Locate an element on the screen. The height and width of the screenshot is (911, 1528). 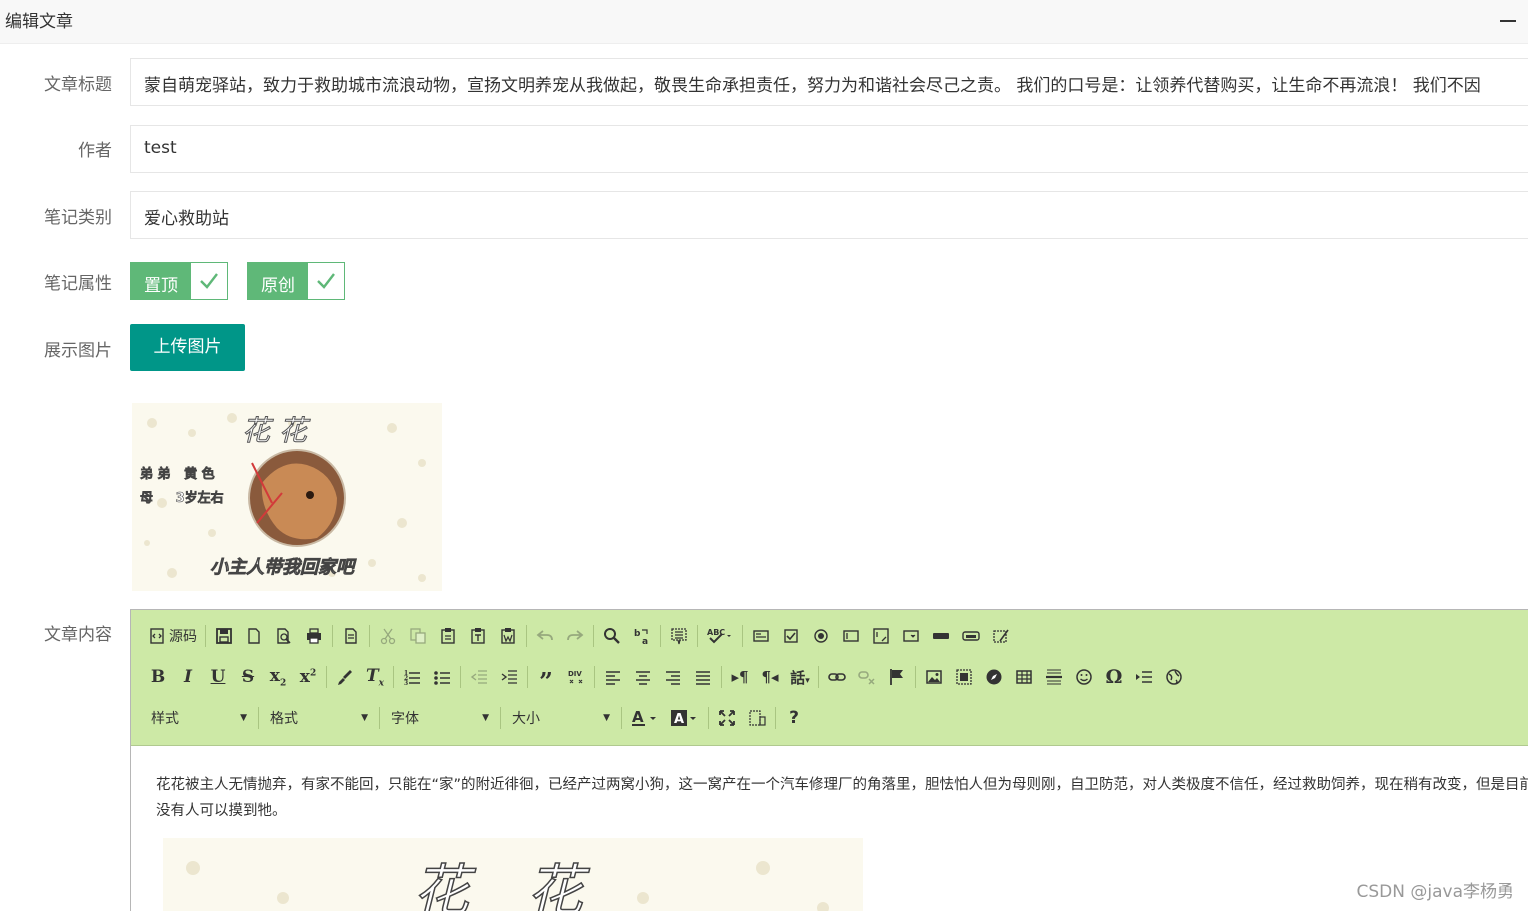
underline-button: U is located at coordinates (218, 677).